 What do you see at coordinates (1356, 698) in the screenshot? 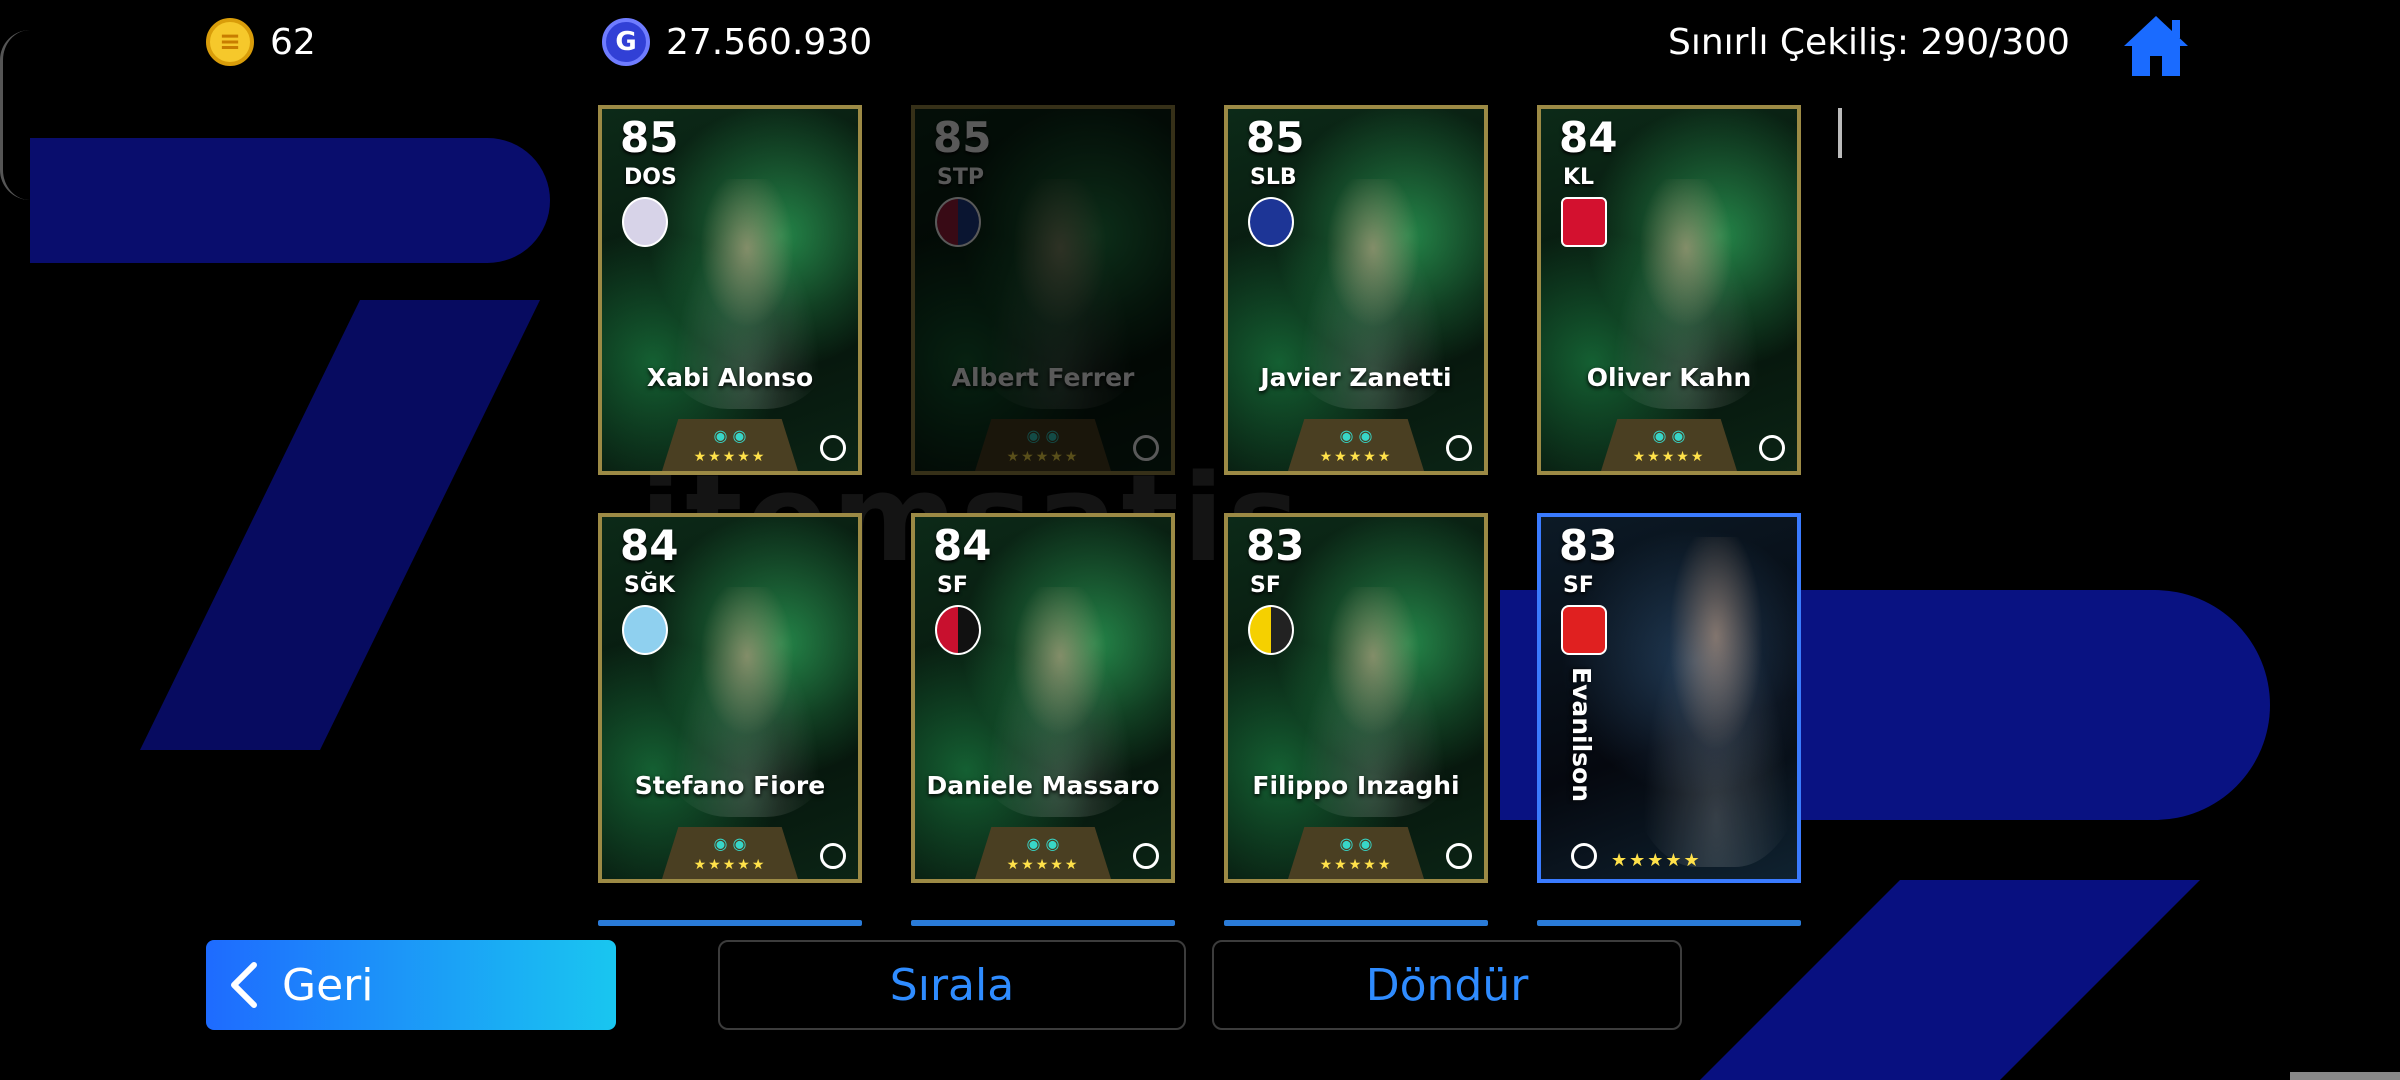
I see `player-card: 83 SF Filippo Inzaghi ◉ ◉ ★★★★★` at bounding box center [1356, 698].